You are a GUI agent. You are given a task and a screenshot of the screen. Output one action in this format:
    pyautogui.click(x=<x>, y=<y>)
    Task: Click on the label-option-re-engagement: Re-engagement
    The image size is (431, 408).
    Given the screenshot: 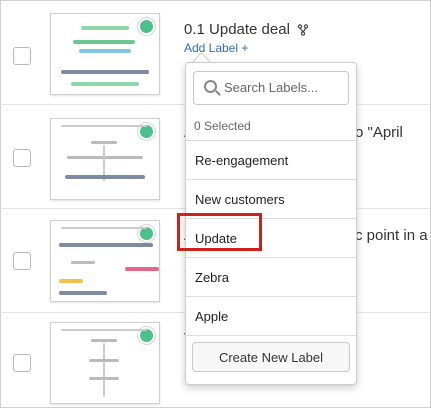 What is the action you would take?
    pyautogui.click(x=241, y=160)
    